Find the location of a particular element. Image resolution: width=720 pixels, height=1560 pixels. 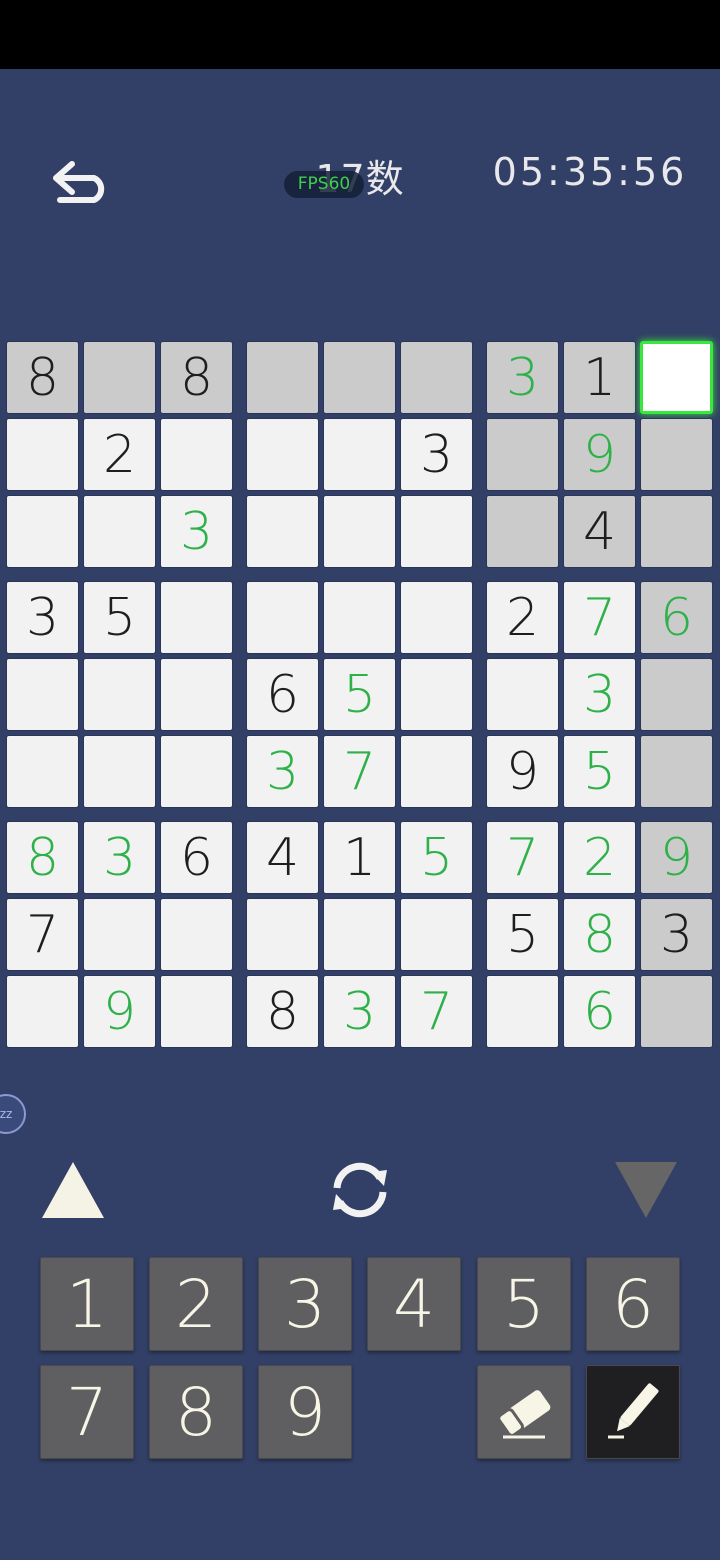

cell-r6c6 is located at coordinates (436, 771).